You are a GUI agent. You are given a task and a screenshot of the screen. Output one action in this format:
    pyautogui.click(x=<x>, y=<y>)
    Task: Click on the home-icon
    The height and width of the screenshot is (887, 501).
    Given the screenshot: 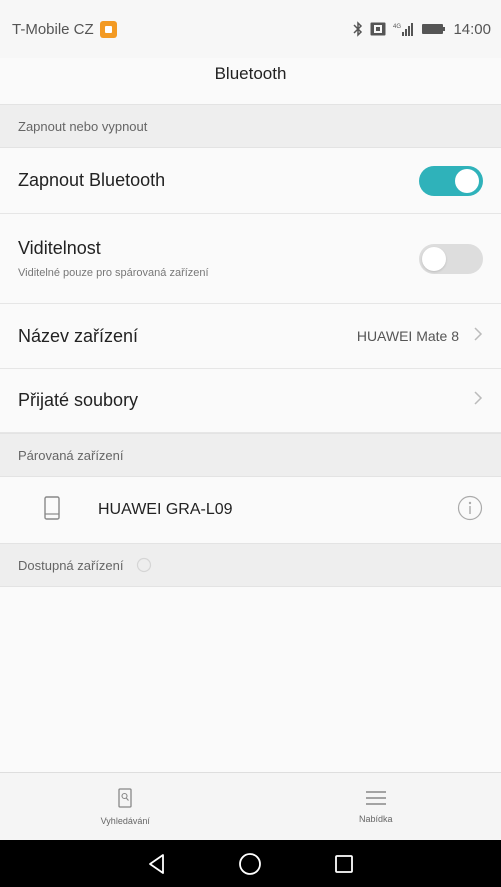 What is the action you would take?
    pyautogui.click(x=250, y=864)
    